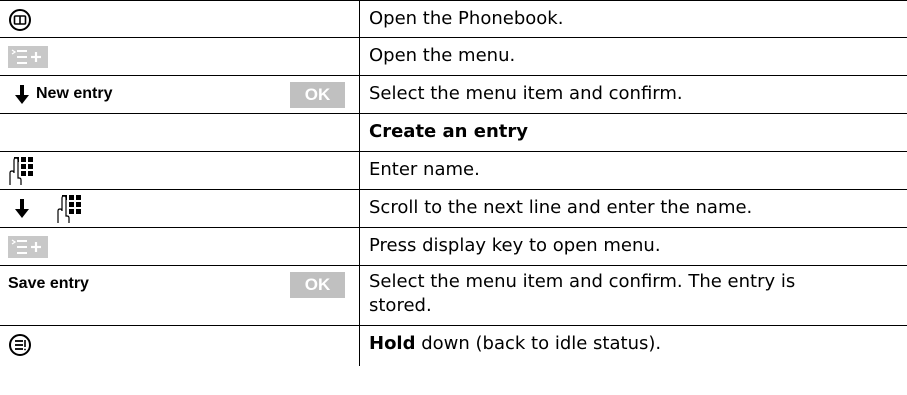 Image resolution: width=907 pixels, height=395 pixels. What do you see at coordinates (400, 305) in the screenshot?
I see `instruction-line: stored.` at bounding box center [400, 305].